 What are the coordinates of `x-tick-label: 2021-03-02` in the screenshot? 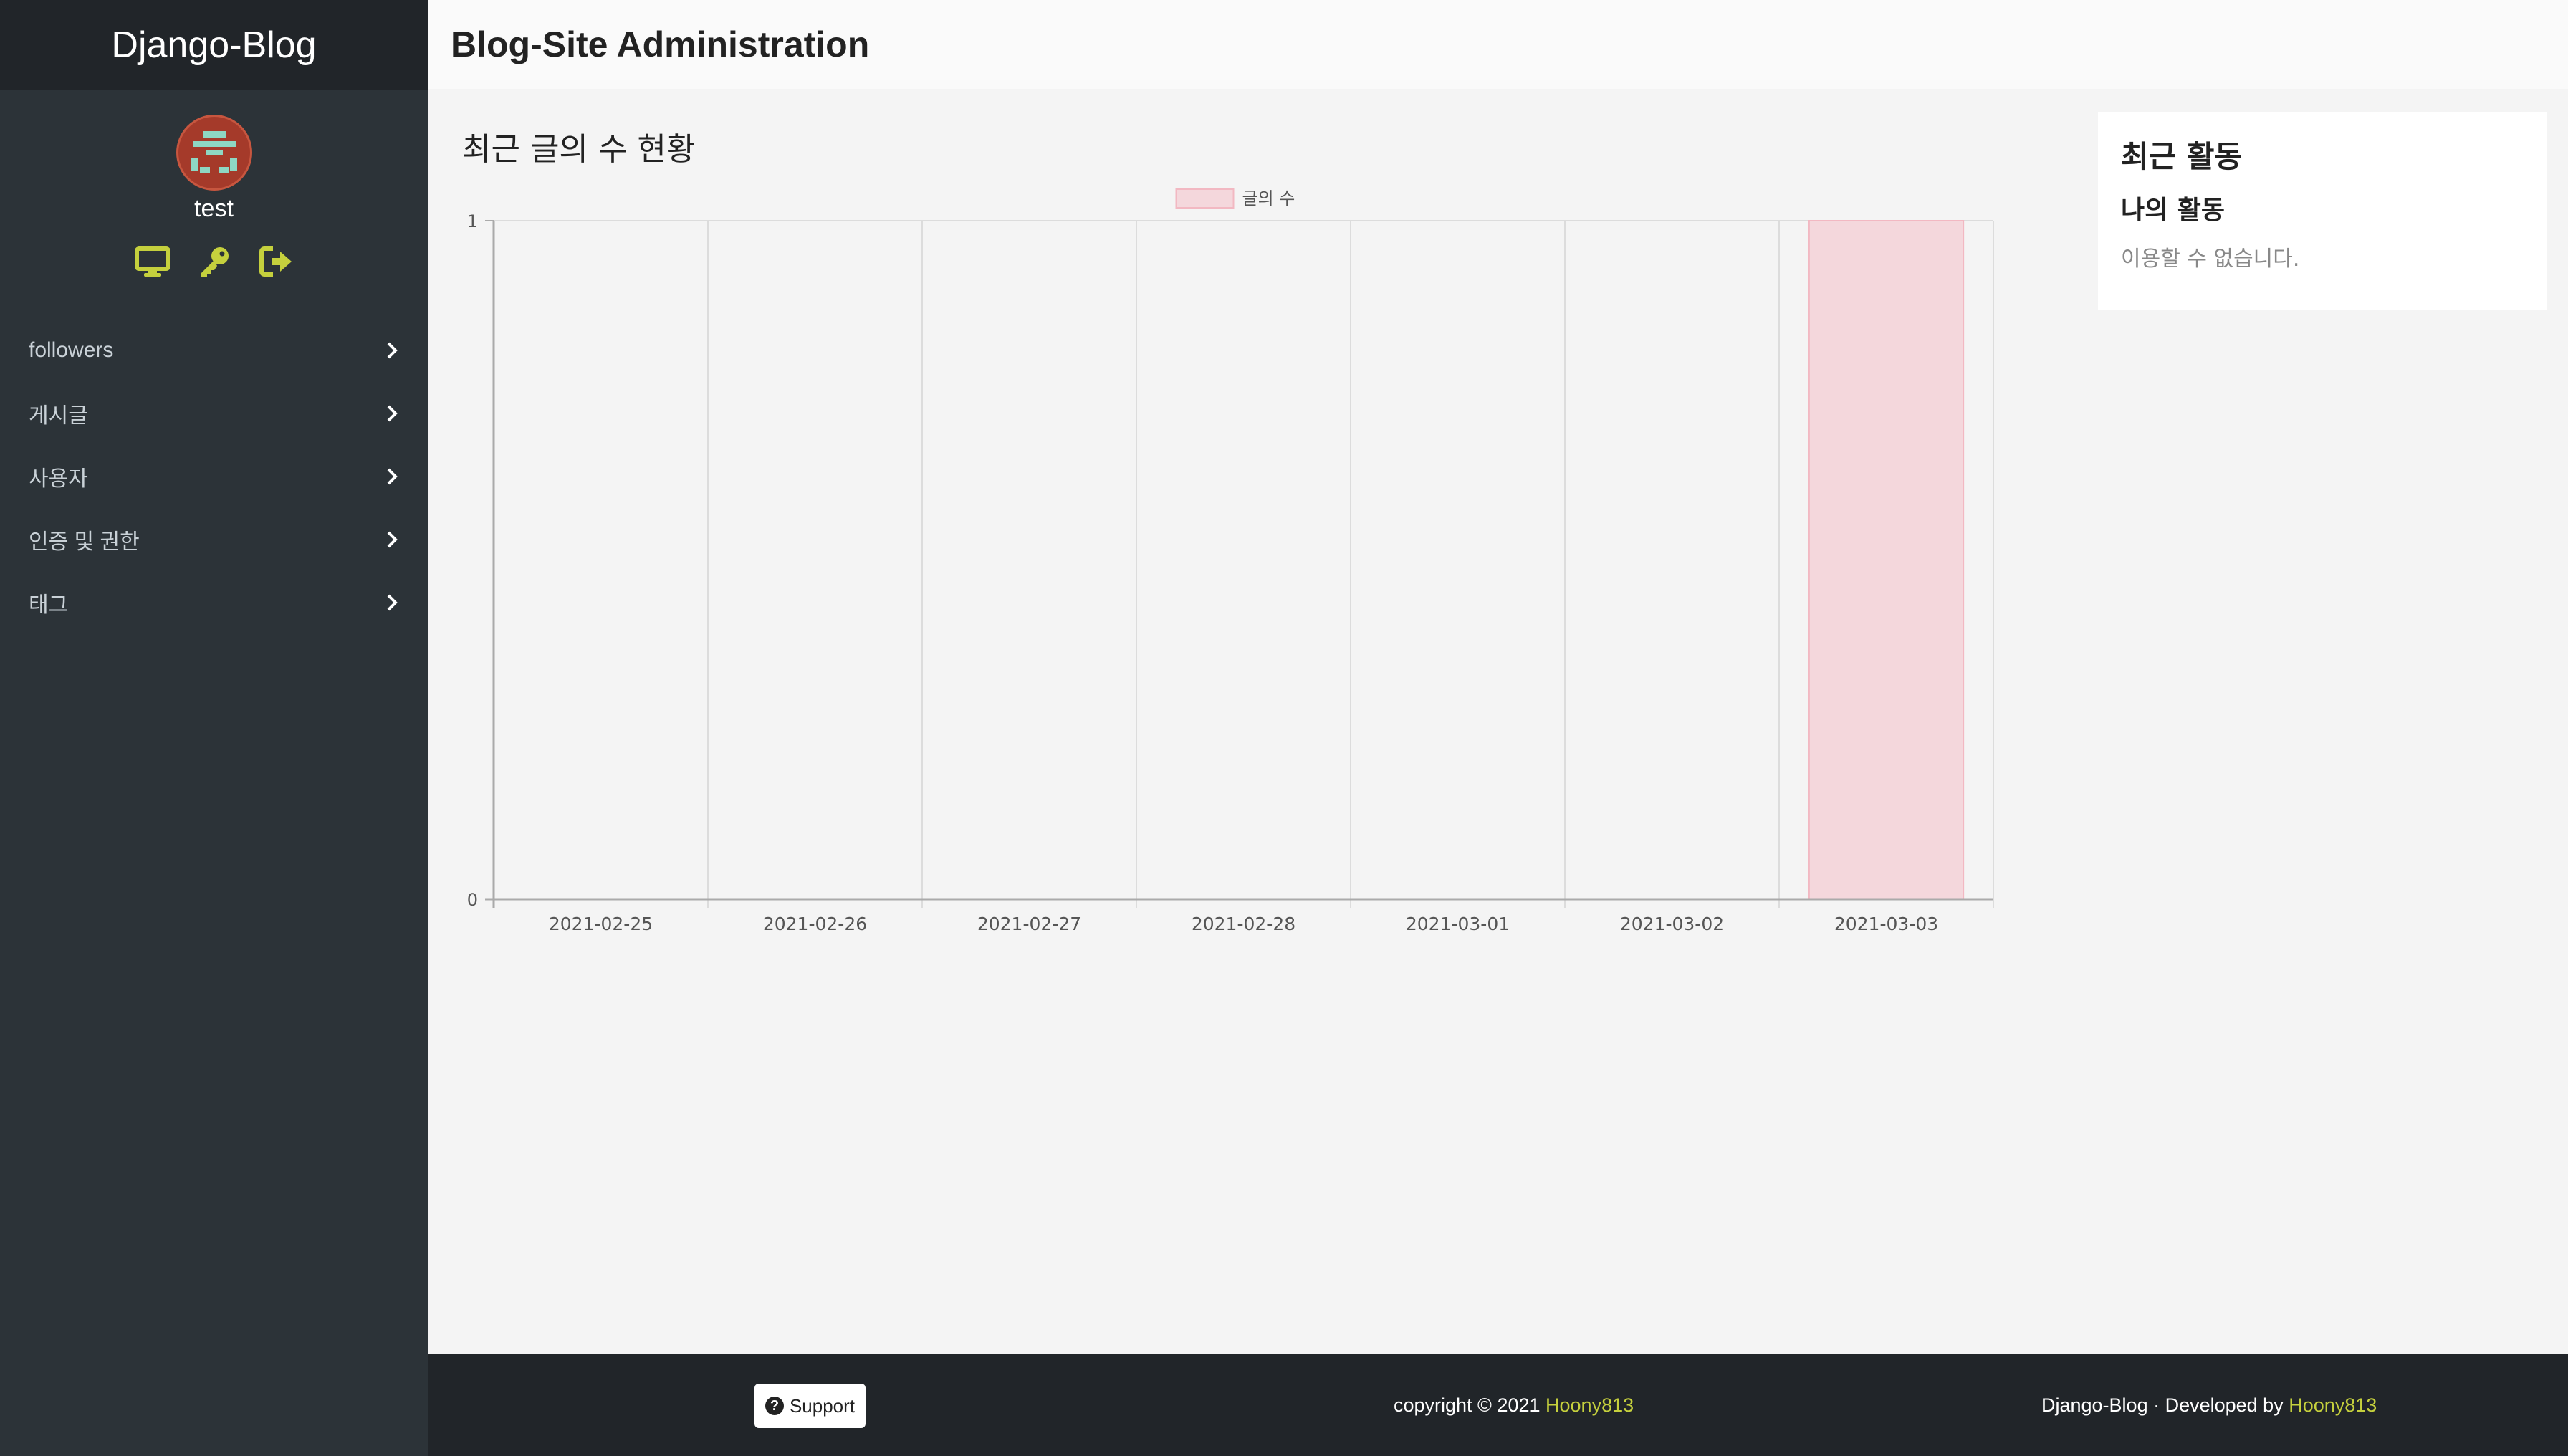 It's located at (1672, 924).